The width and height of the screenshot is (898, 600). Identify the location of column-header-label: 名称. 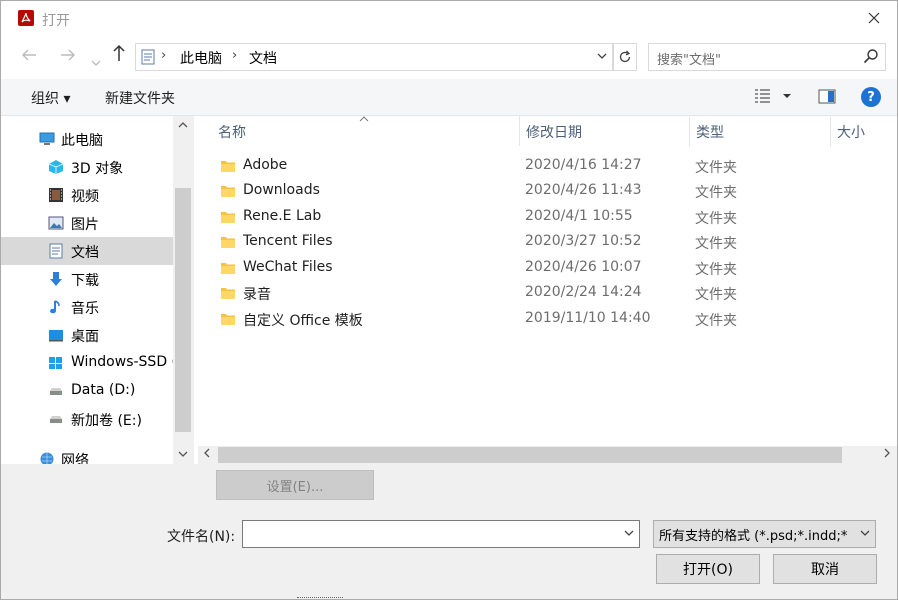
(232, 133).